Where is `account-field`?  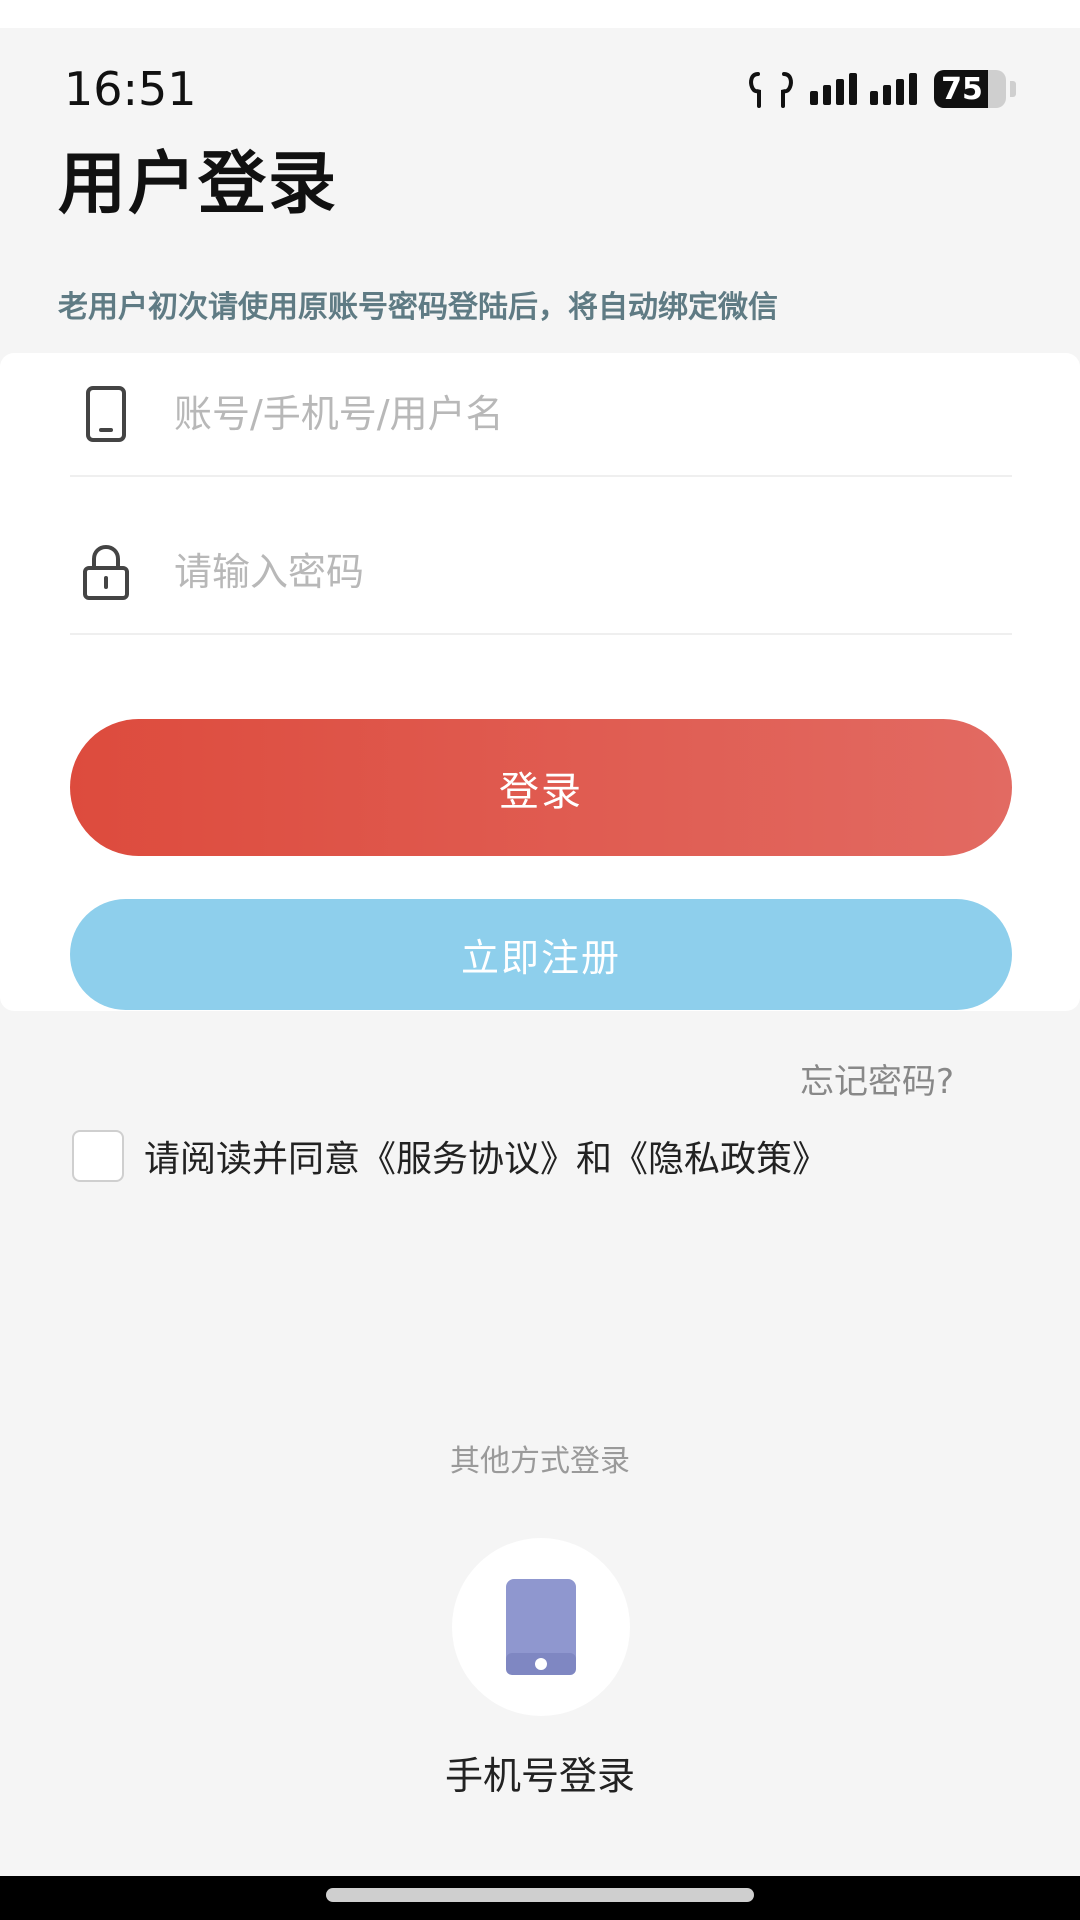 account-field is located at coordinates (541, 415).